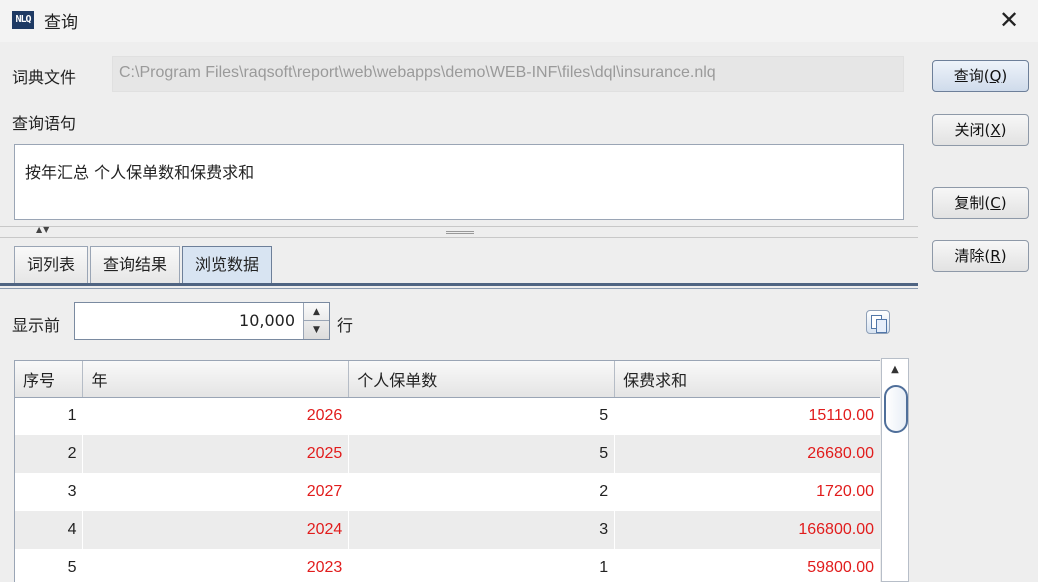  Describe the element at coordinates (895, 370) in the screenshot. I see `scroll-up-arrow-icon: ▲` at that location.